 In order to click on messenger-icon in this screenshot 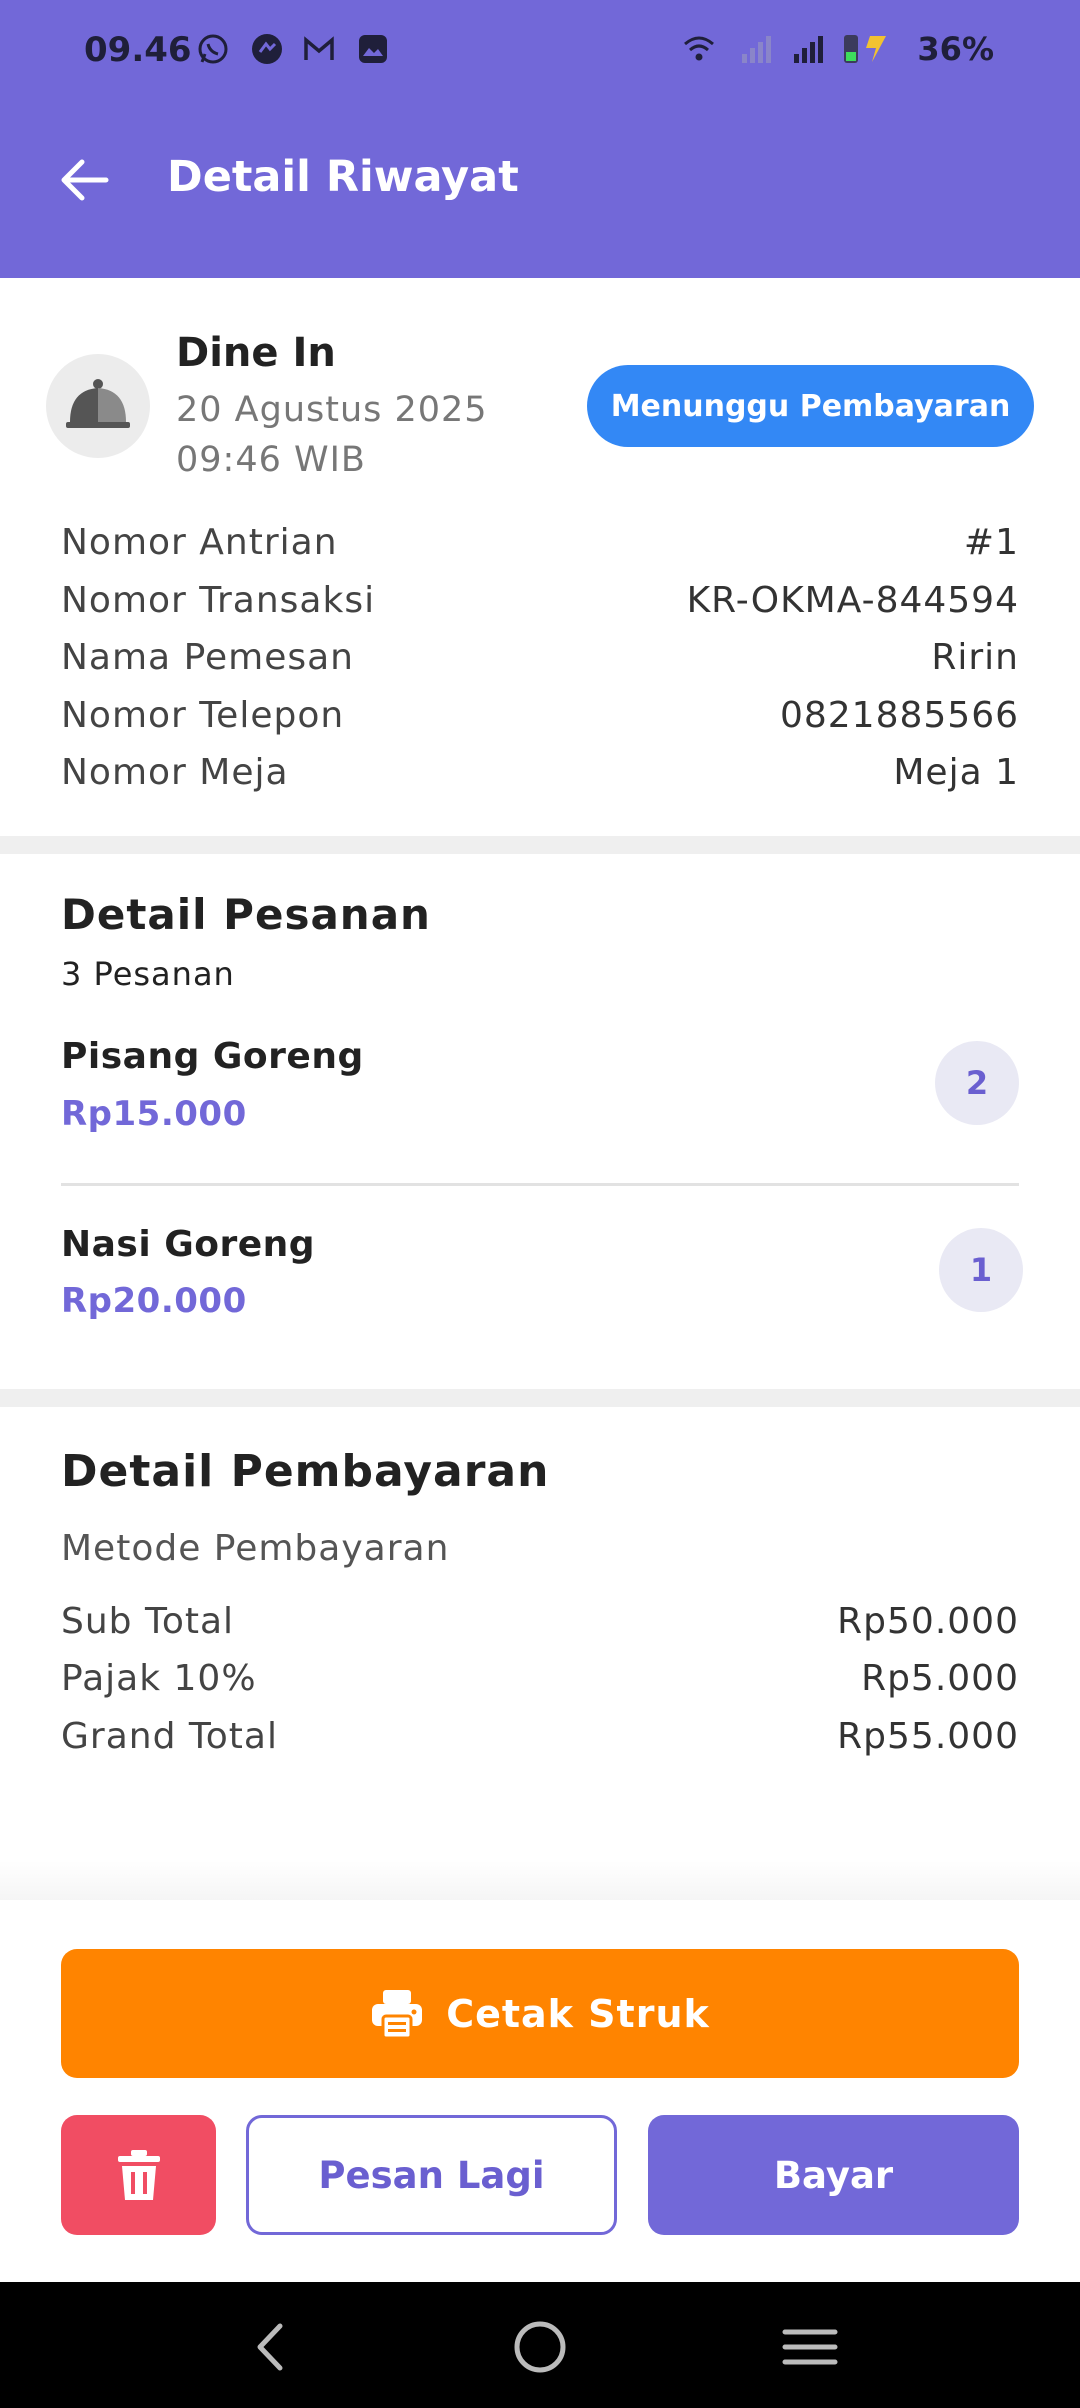, I will do `click(267, 49)`.